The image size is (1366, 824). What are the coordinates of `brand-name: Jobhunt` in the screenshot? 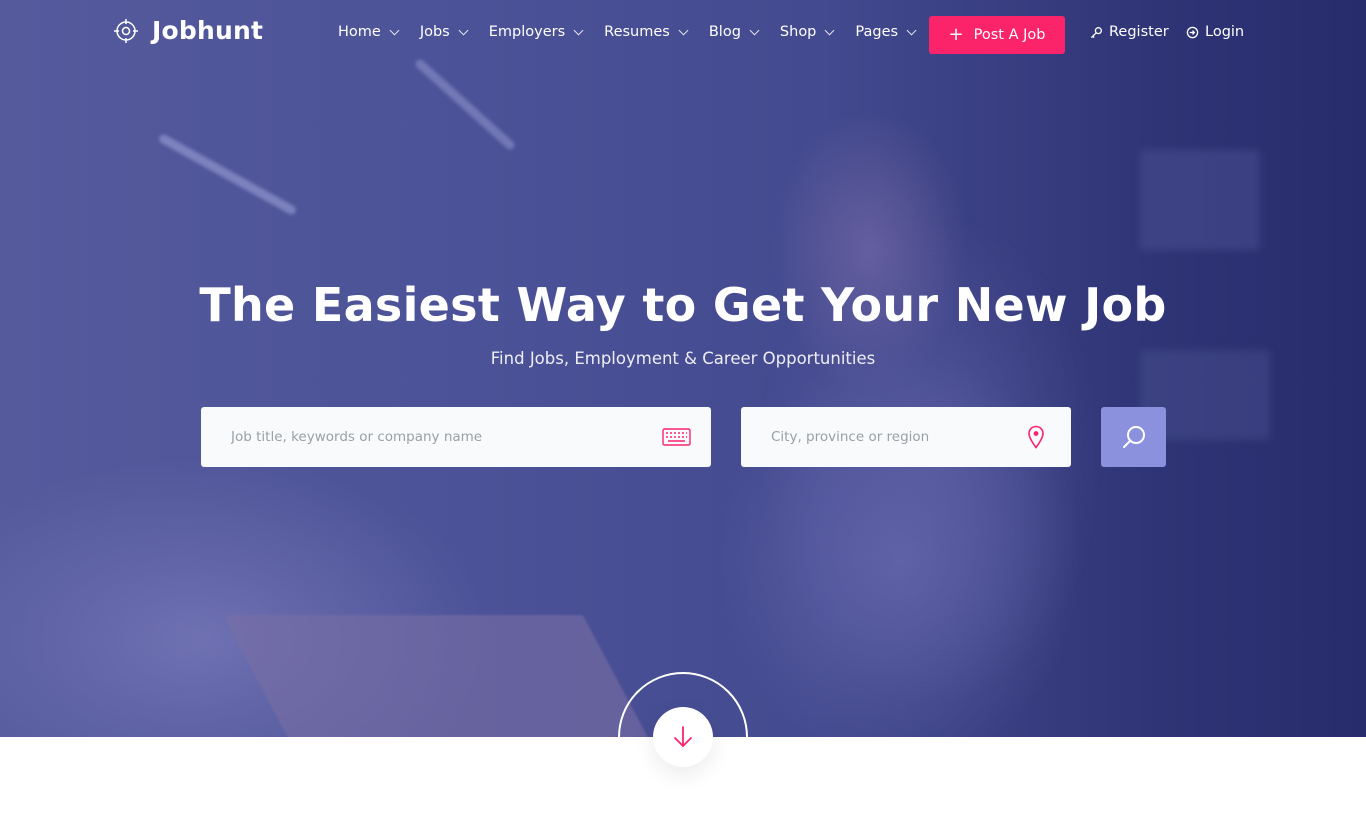 It's located at (208, 30).